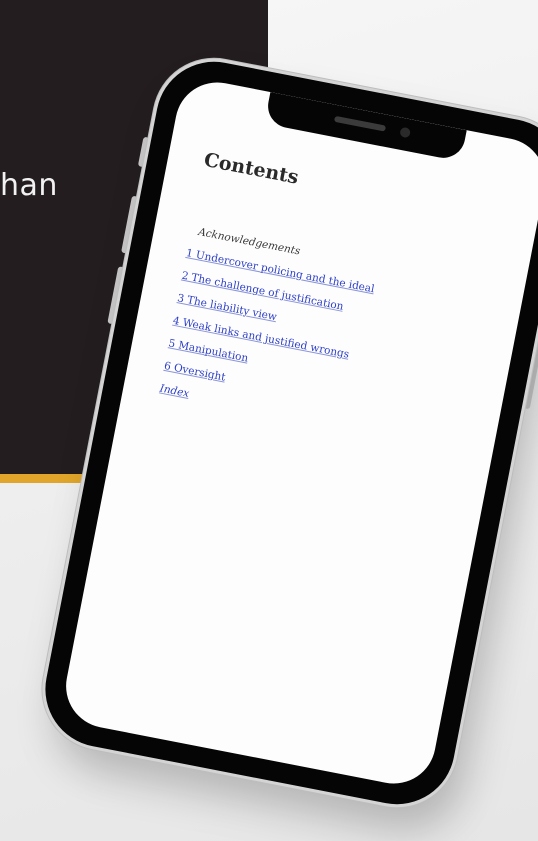 The image size is (538, 841). Describe the element at coordinates (175, 390) in the screenshot. I see `toc-link-index: Index` at that location.